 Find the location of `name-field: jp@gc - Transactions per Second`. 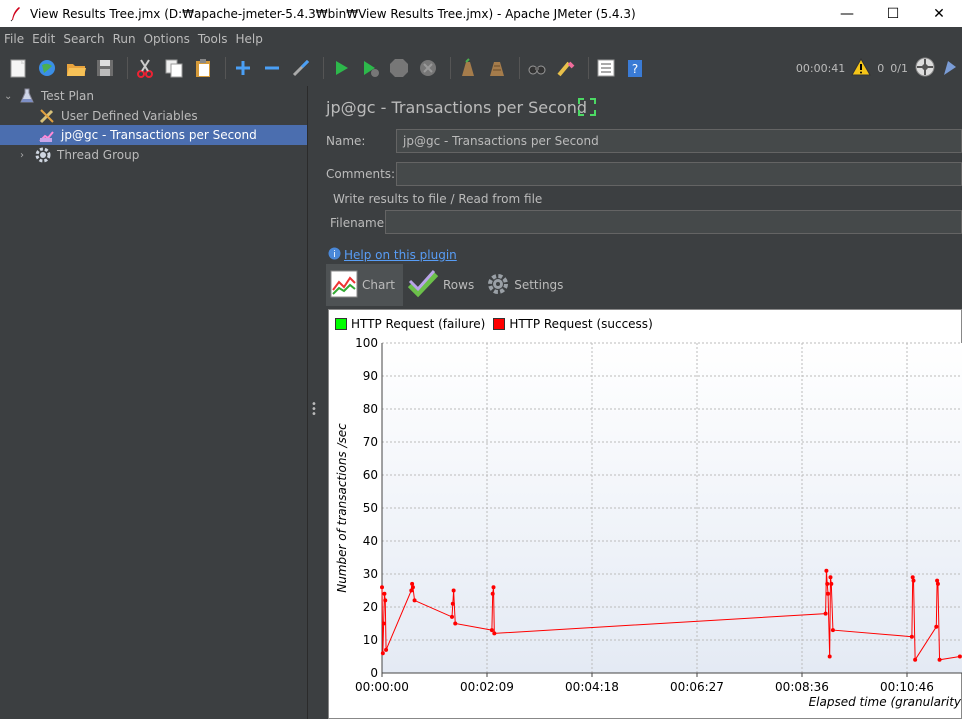

name-field: jp@gc - Transactions per Second is located at coordinates (679, 141).